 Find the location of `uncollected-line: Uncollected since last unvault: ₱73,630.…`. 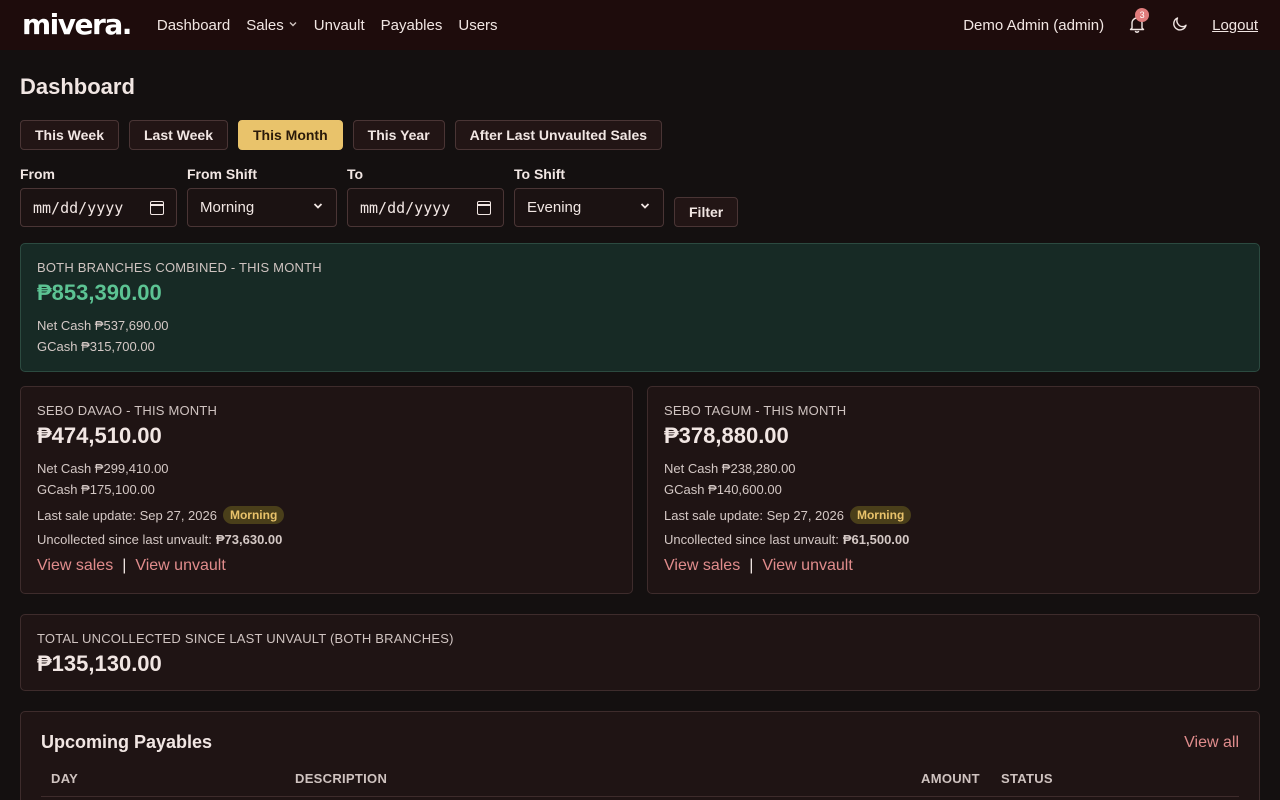

uncollected-line: Uncollected since last unvault: ₱73,630.… is located at coordinates (160, 539).